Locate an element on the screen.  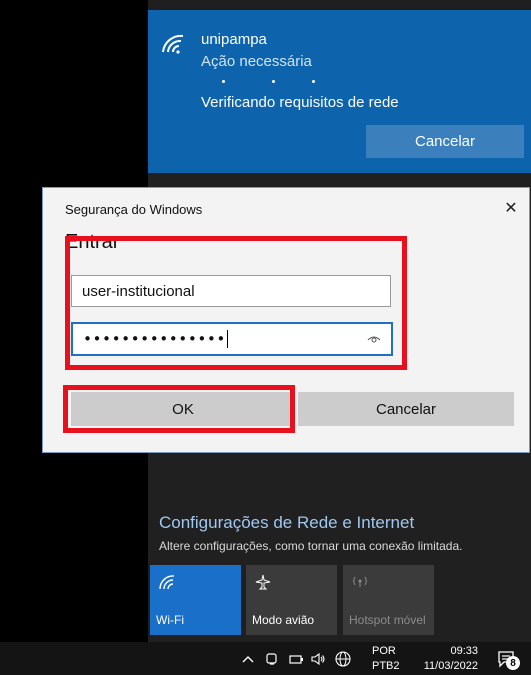
close-icon: ✕ is located at coordinates (511, 208).